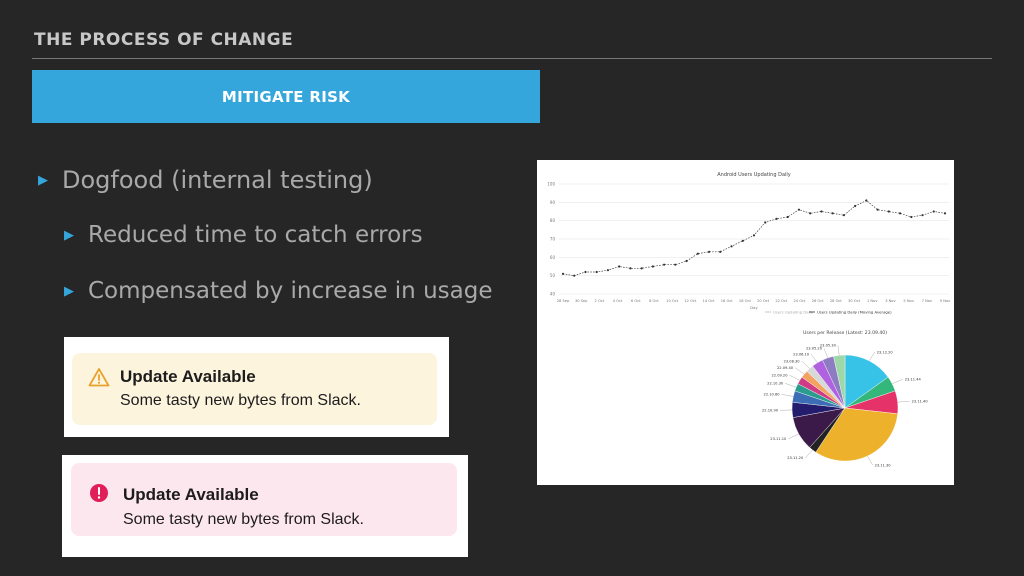 This screenshot has height=576, width=1024. What do you see at coordinates (636, 301) in the screenshot?
I see `x-tick-label: 6 Oct` at bounding box center [636, 301].